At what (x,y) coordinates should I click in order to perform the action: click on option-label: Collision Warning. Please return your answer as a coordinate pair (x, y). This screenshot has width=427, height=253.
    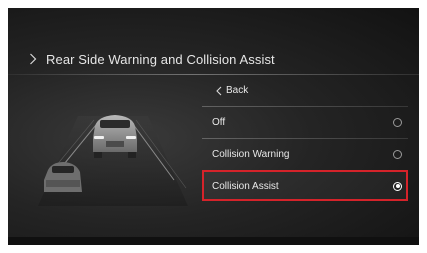
    Looking at the image, I should click on (251, 154).